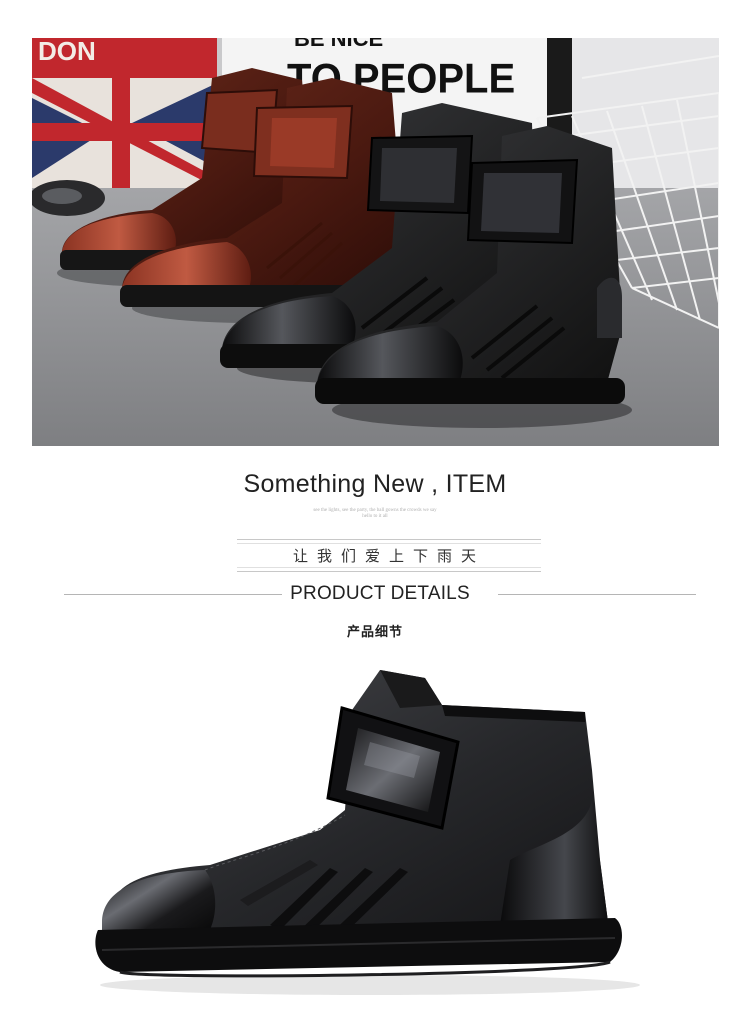 This screenshot has width=750, height=1017. I want to click on slogan-box: 让我们爱上下雨天, so click(389, 555).